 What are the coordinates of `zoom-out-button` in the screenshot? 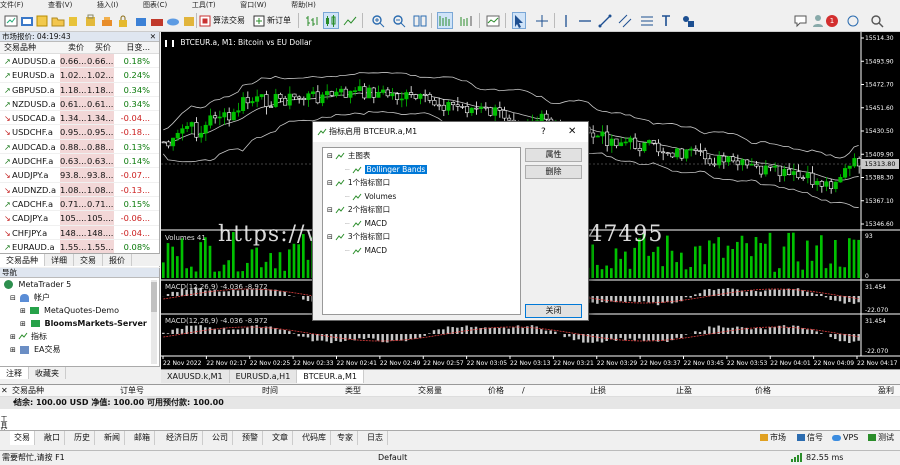 It's located at (399, 20).